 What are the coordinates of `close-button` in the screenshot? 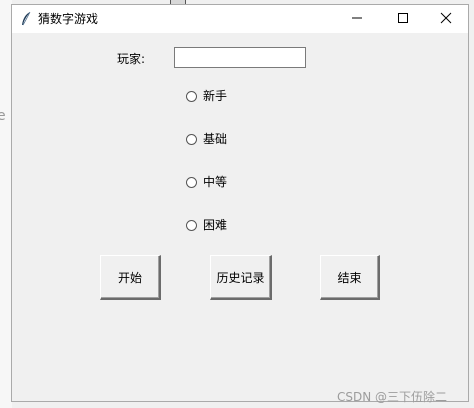 It's located at (446, 19).